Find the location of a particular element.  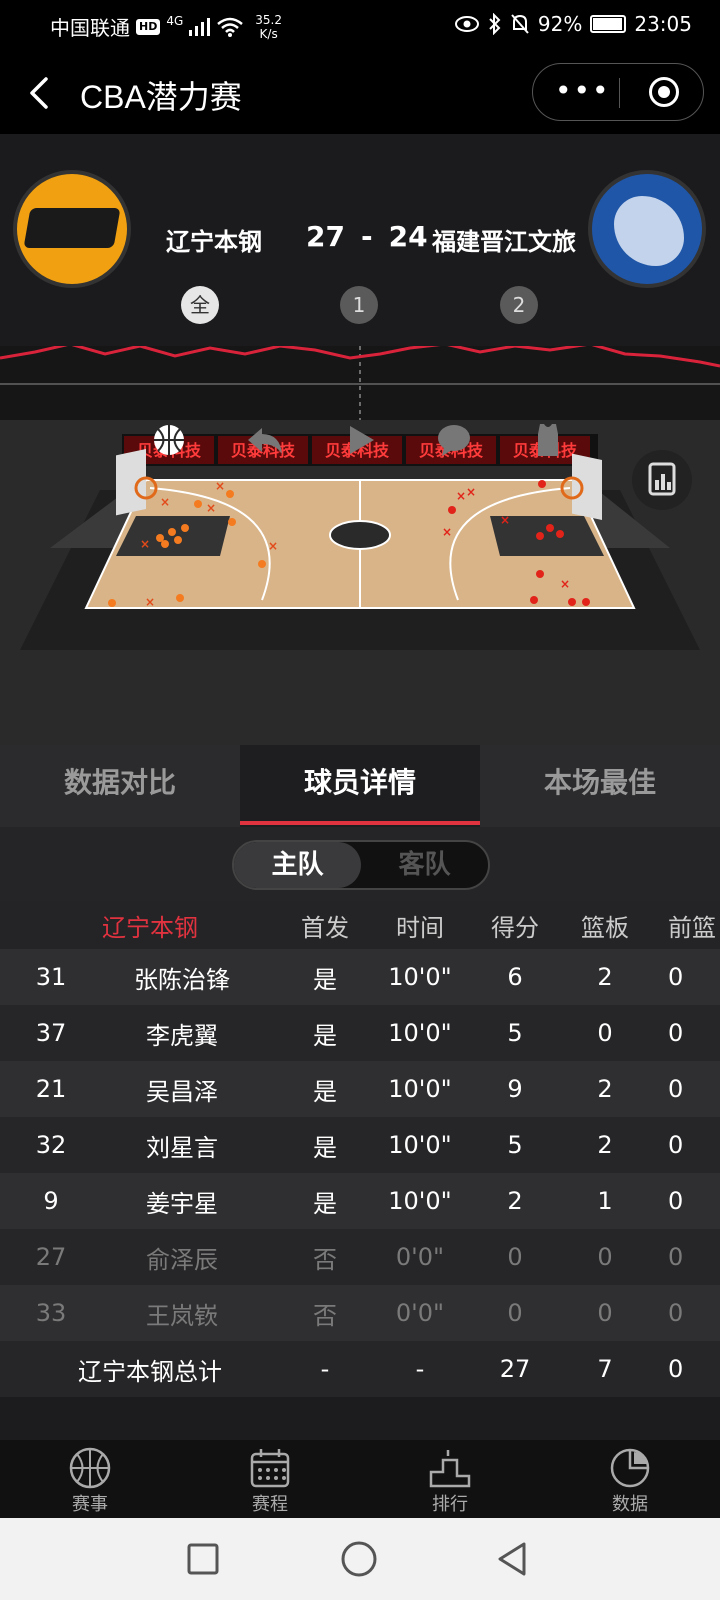

mute-bell-icon is located at coordinates (520, 24).